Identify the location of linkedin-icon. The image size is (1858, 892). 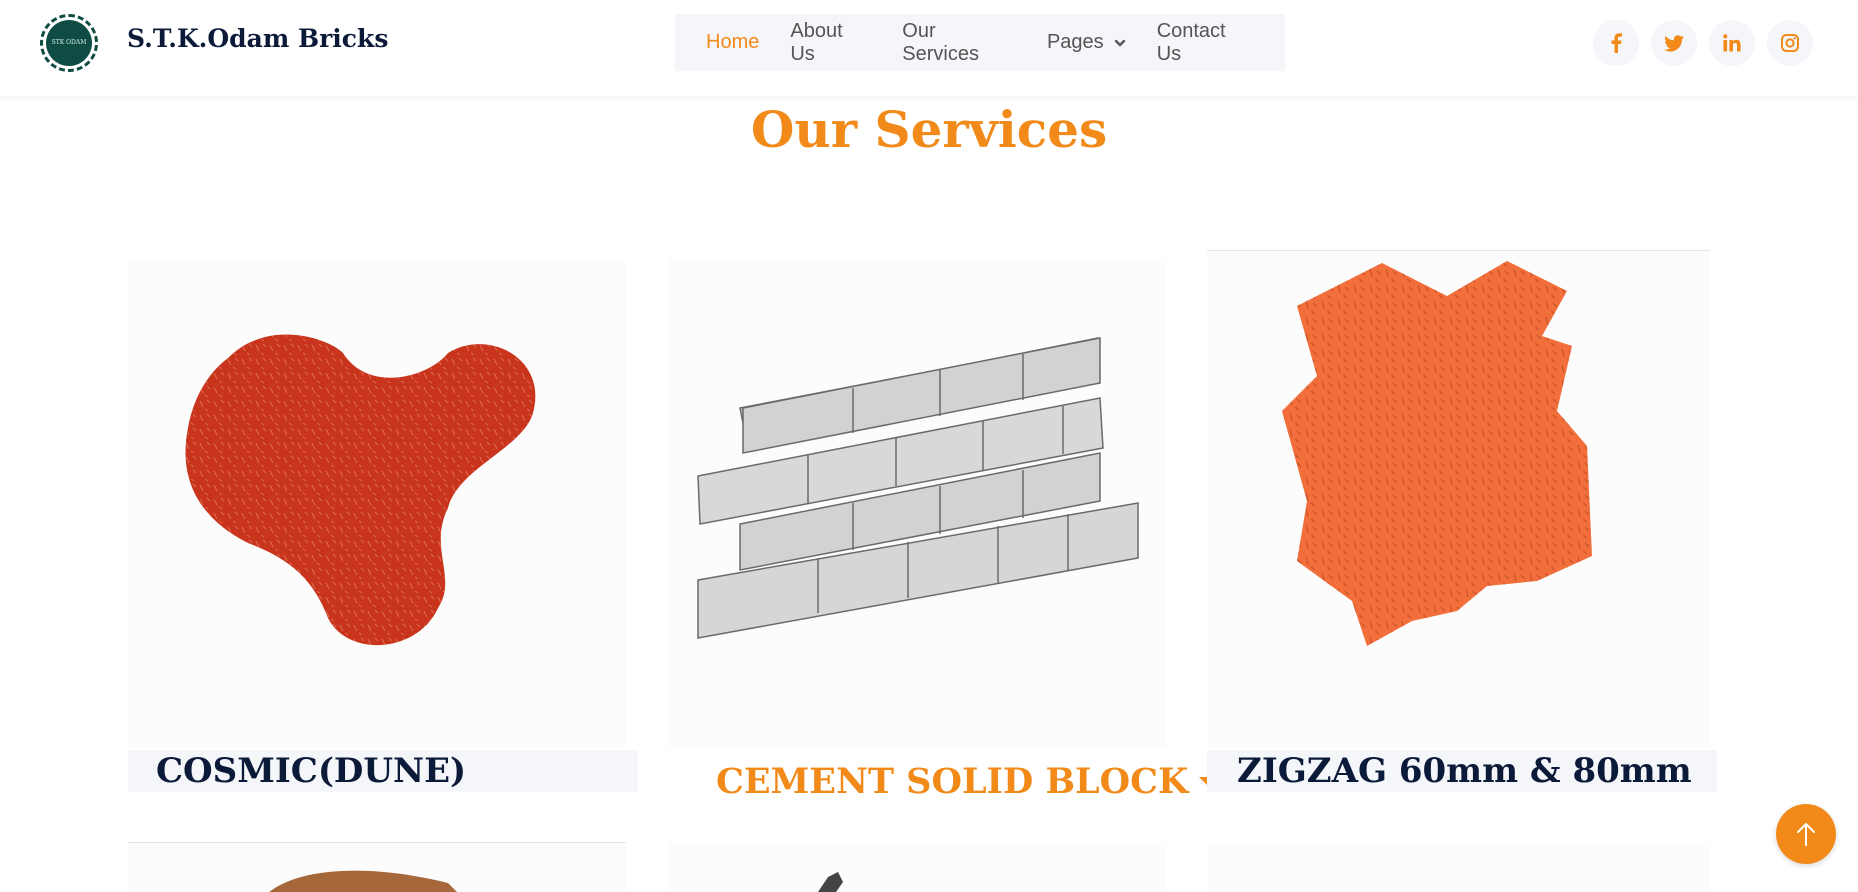
(1732, 43).